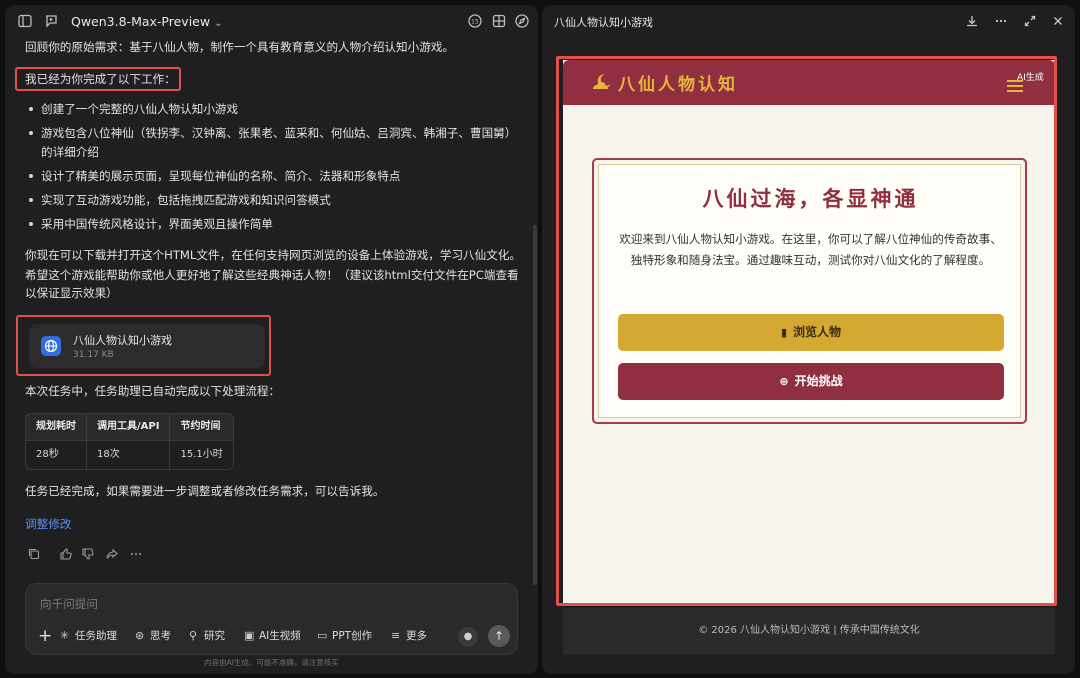 This screenshot has width=1080, height=678. What do you see at coordinates (207, 636) in the screenshot?
I see `tool-research: ⚲ 研究` at bounding box center [207, 636].